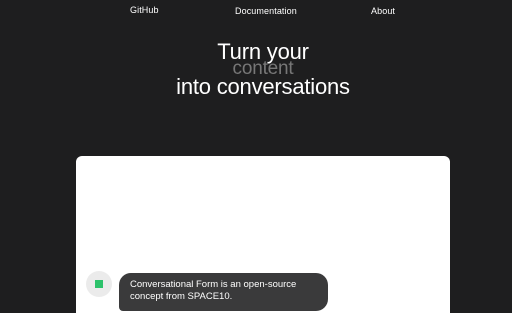  I want to click on nav-link-github: GitHub, so click(144, 10).